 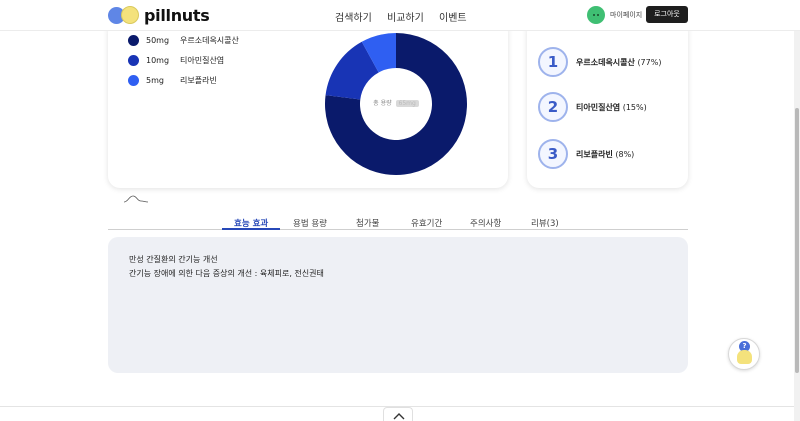 I want to click on content-line: 만성 간질환의 간기능 개선, so click(x=173, y=259).